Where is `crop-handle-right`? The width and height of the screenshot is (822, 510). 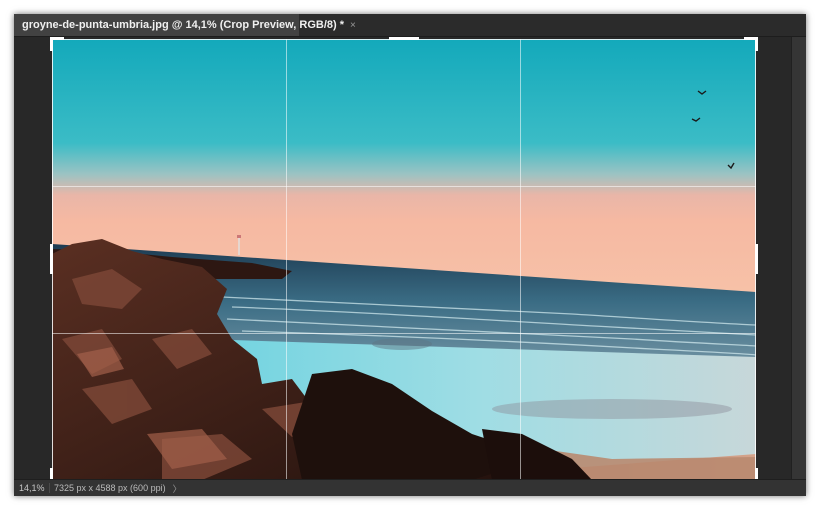
crop-handle-right is located at coordinates (756, 259).